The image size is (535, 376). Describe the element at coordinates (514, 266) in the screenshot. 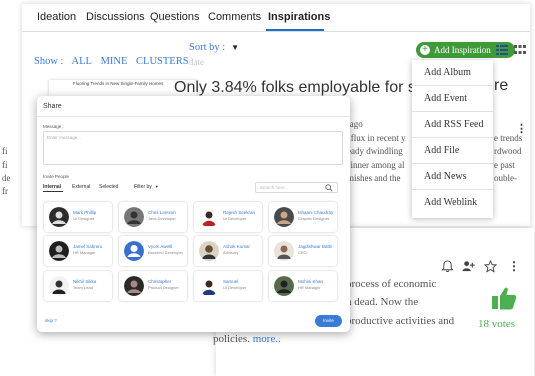

I see `more-options-icon: ⋮` at that location.